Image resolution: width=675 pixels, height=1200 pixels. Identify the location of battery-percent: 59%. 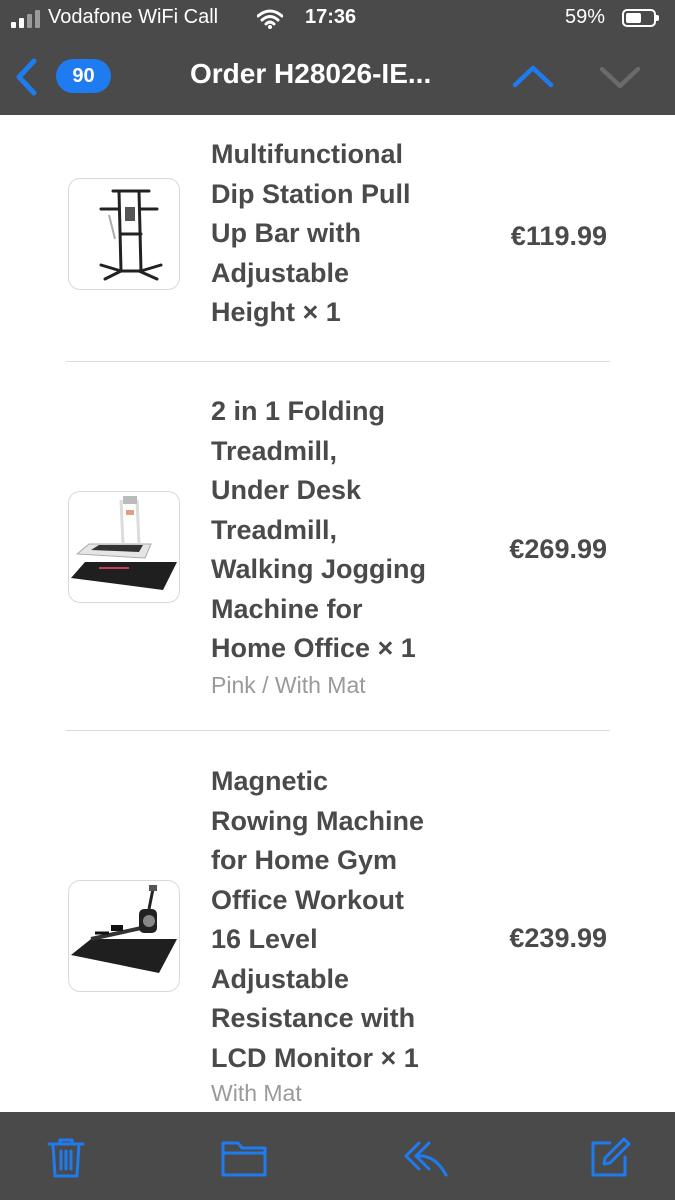
(585, 17).